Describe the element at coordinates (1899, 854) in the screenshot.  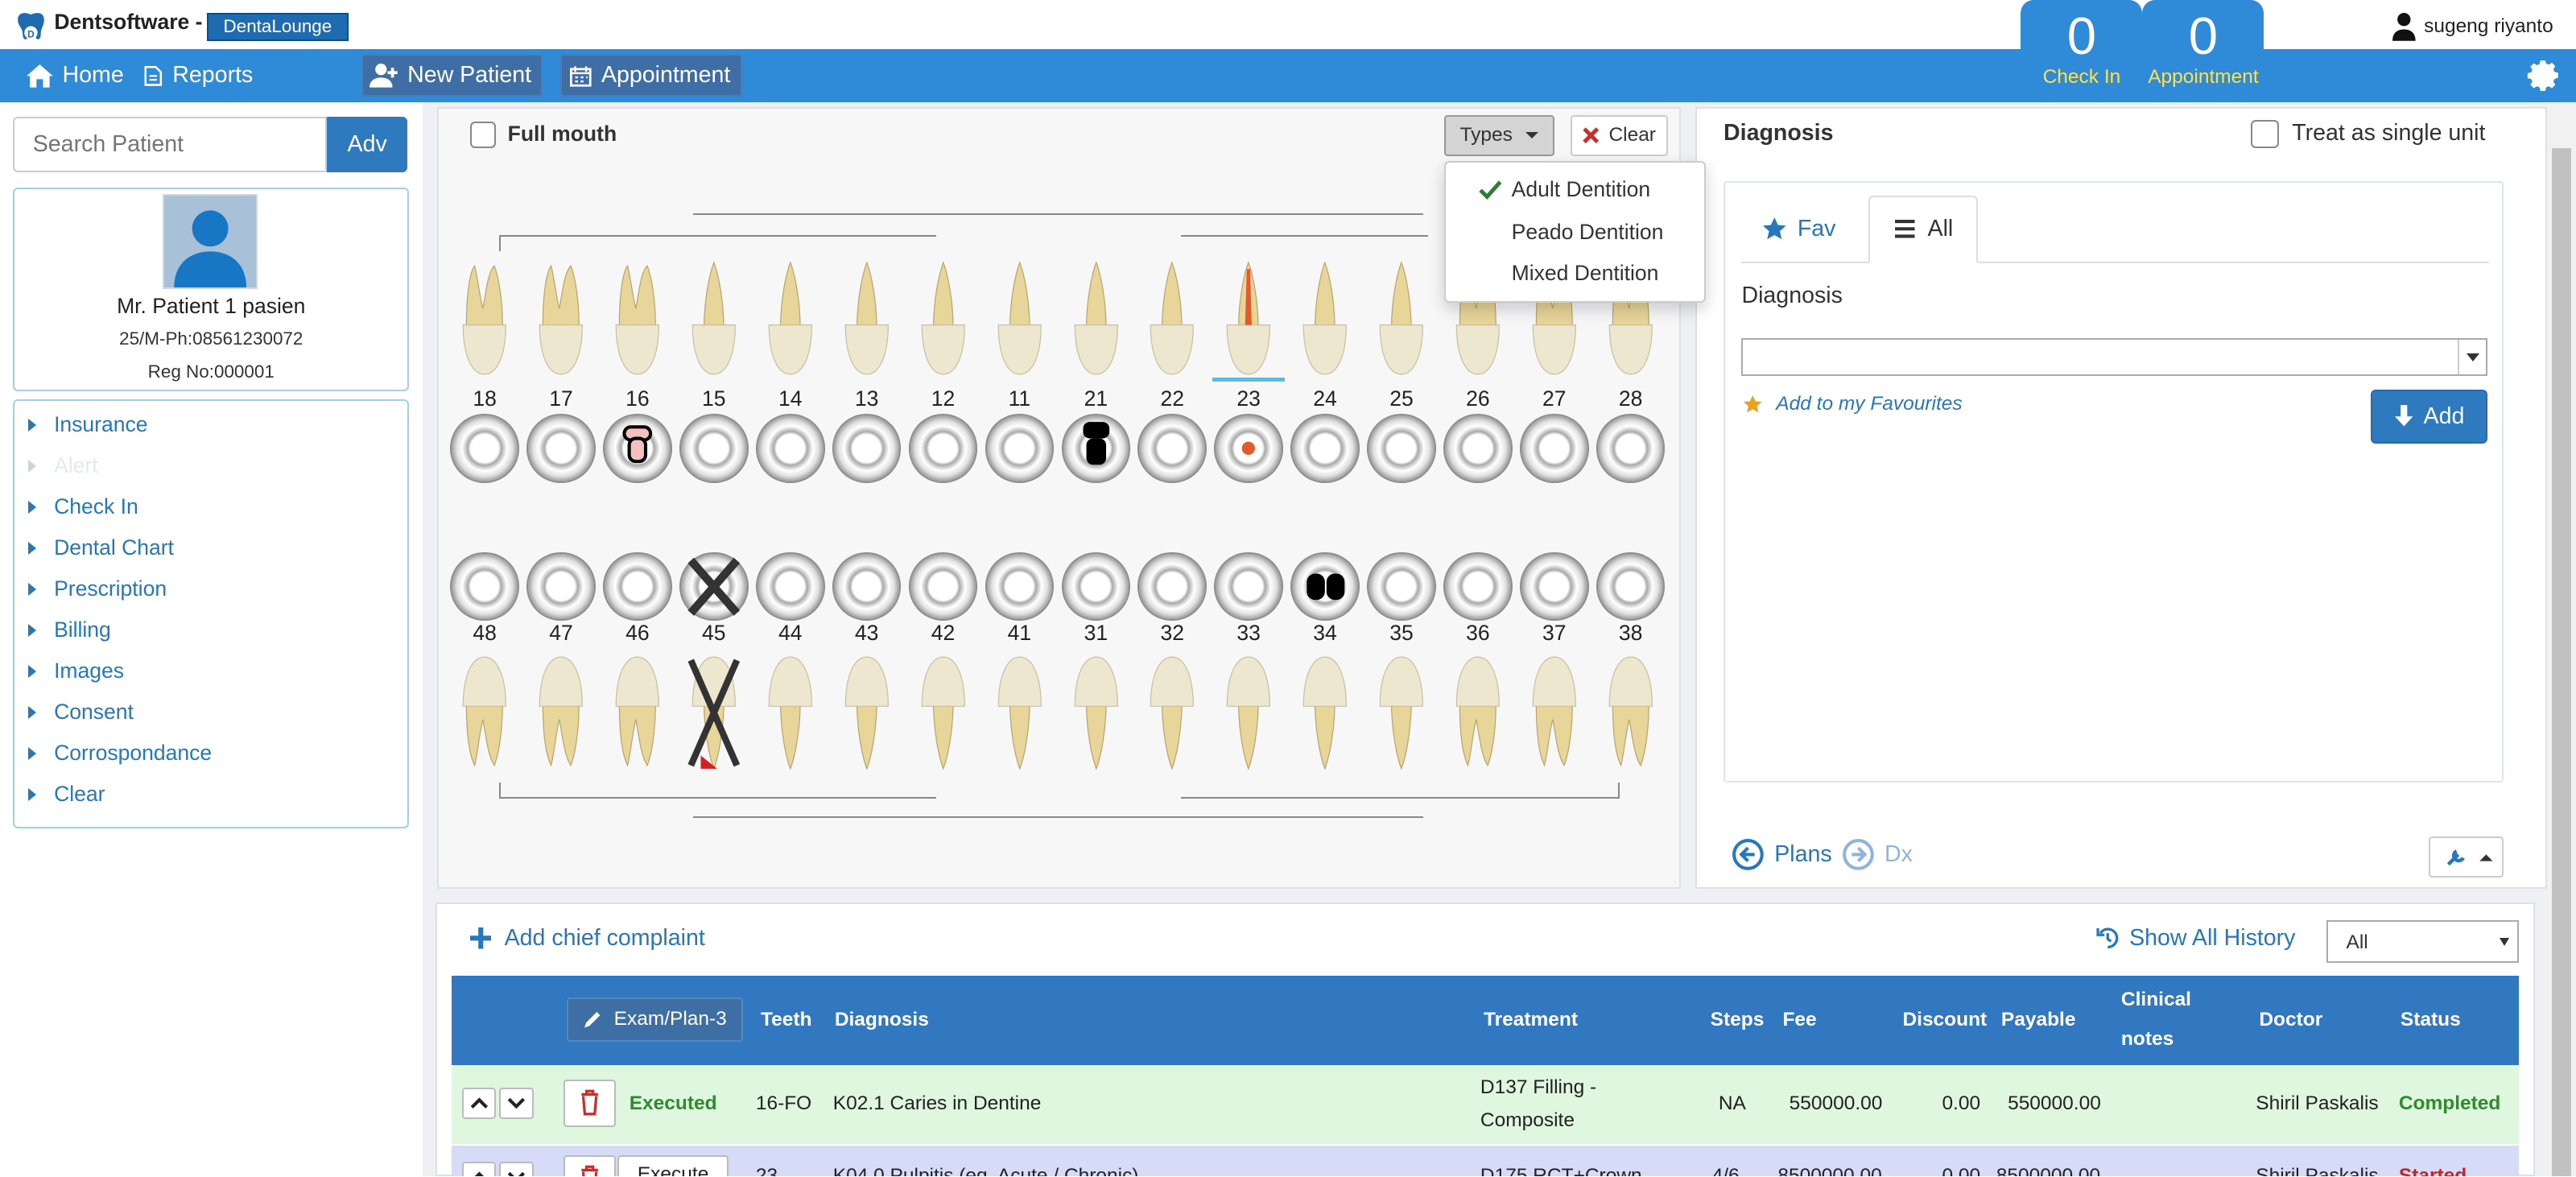
I see `dx-link: Dx` at that location.